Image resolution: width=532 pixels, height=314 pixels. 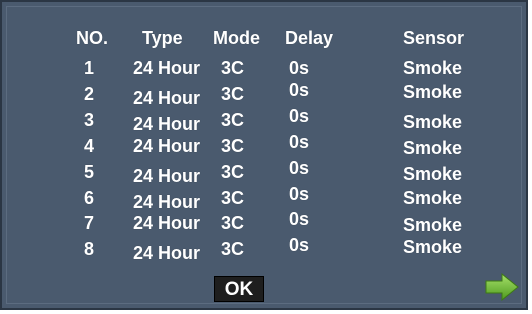 I want to click on ok-button: OK, so click(x=239, y=289).